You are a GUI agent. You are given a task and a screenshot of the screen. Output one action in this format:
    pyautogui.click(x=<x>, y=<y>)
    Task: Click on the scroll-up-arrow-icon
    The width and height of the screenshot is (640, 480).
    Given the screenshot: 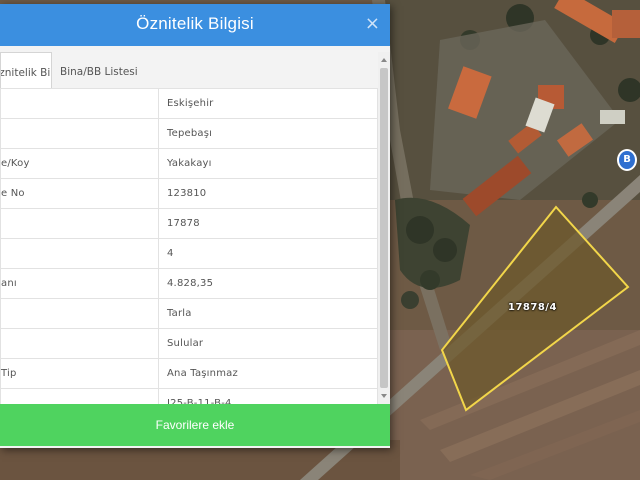 What is the action you would take?
    pyautogui.click(x=384, y=60)
    